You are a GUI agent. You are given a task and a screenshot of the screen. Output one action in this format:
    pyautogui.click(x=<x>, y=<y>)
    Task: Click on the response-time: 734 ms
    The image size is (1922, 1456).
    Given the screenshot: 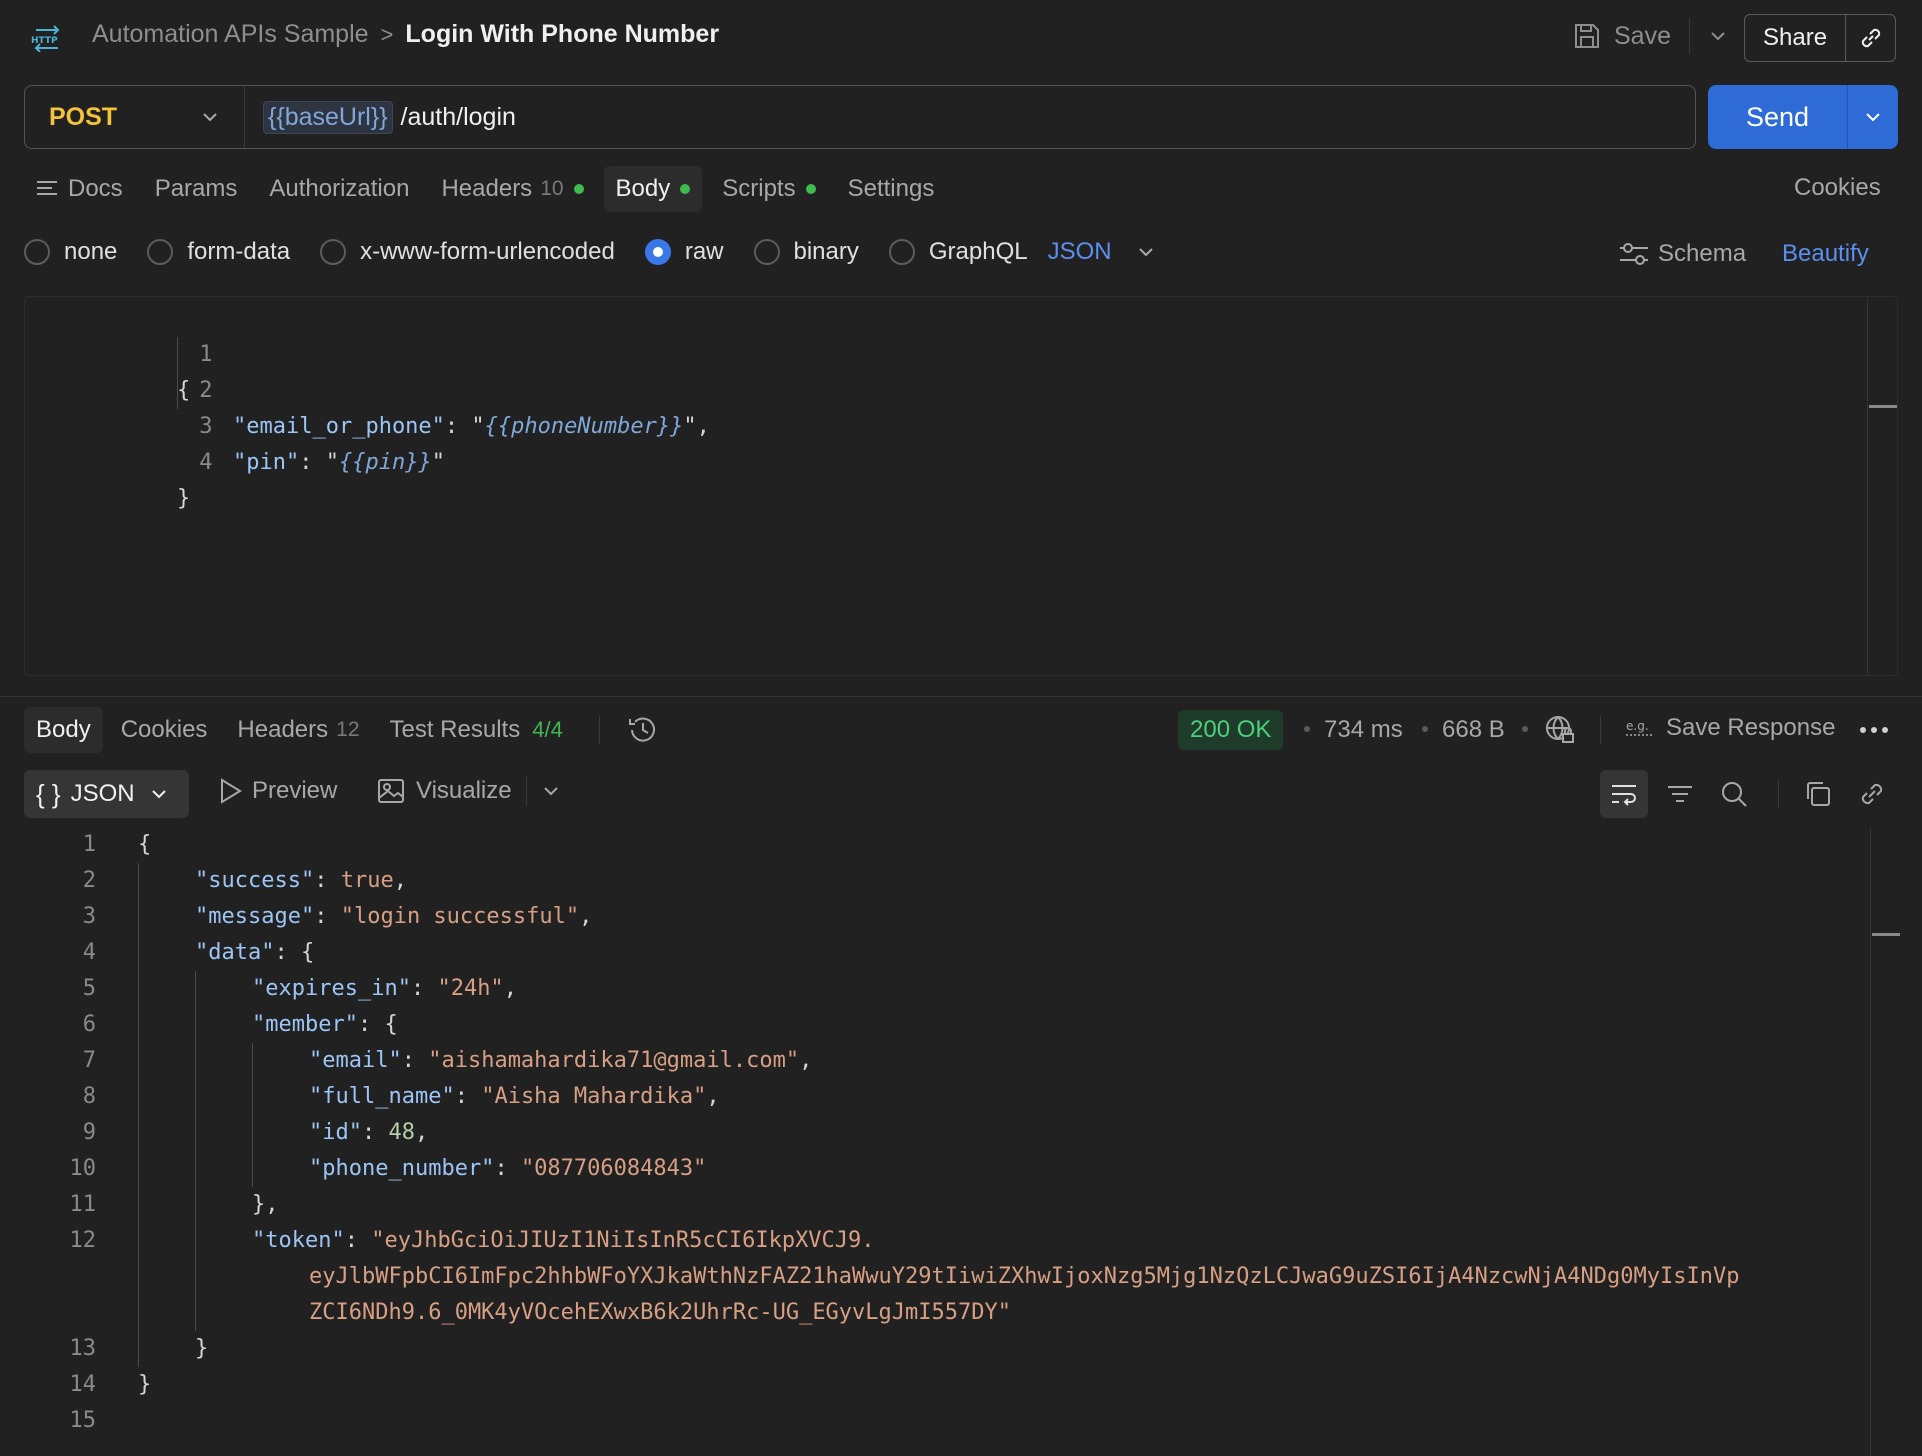 What is the action you would take?
    pyautogui.click(x=1363, y=730)
    